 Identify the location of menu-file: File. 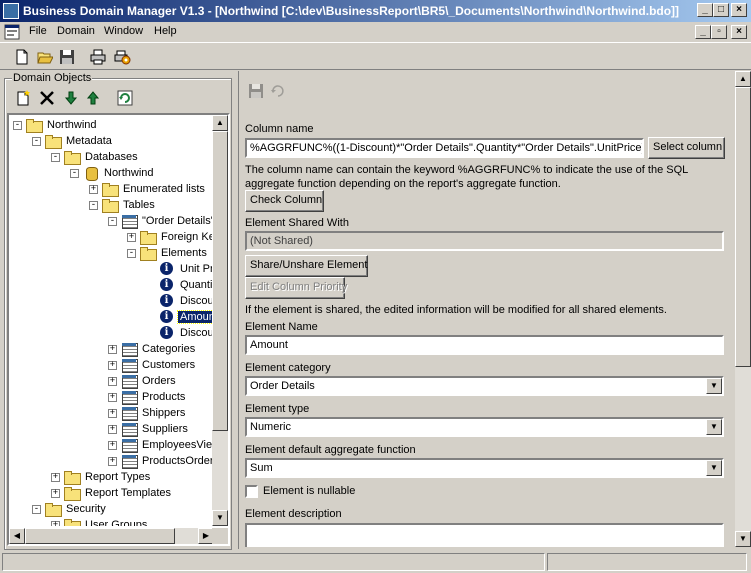
(38, 31).